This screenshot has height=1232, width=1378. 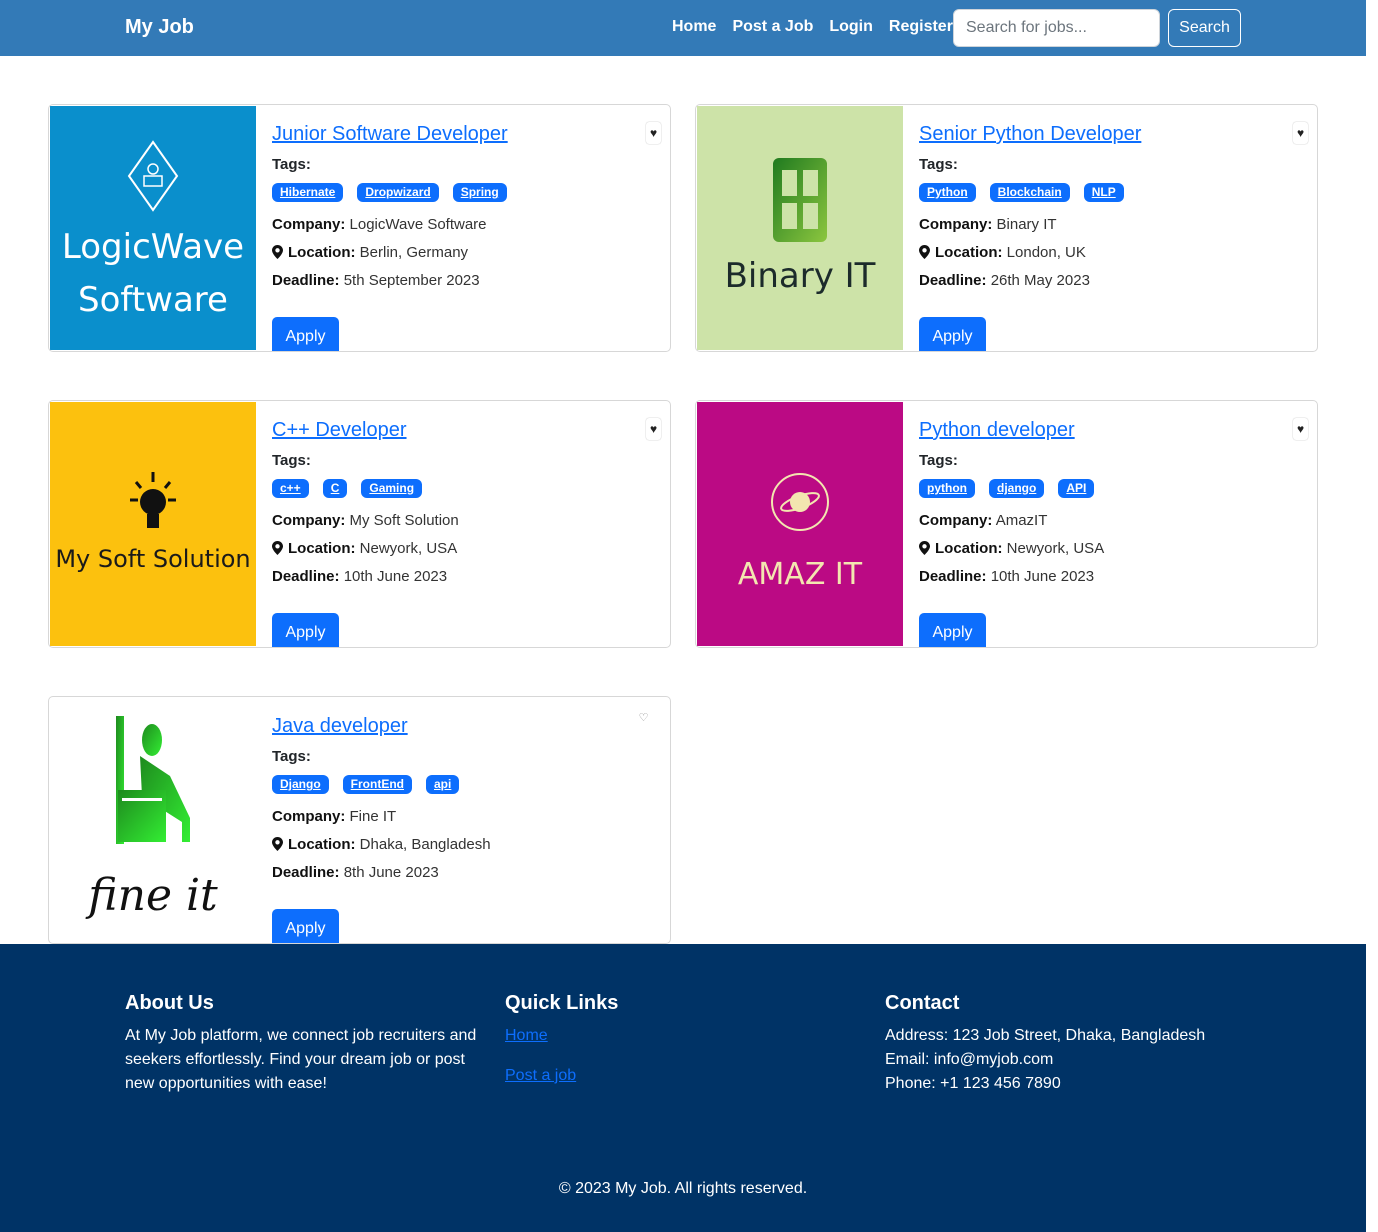 I want to click on nav-login: Login, so click(x=851, y=27).